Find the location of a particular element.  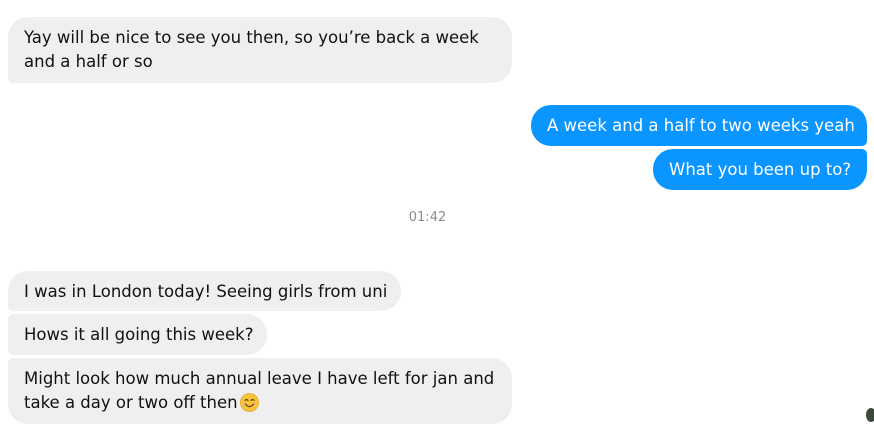

message-bubble-incoming: Hows it all going this week? is located at coordinates (137, 334).